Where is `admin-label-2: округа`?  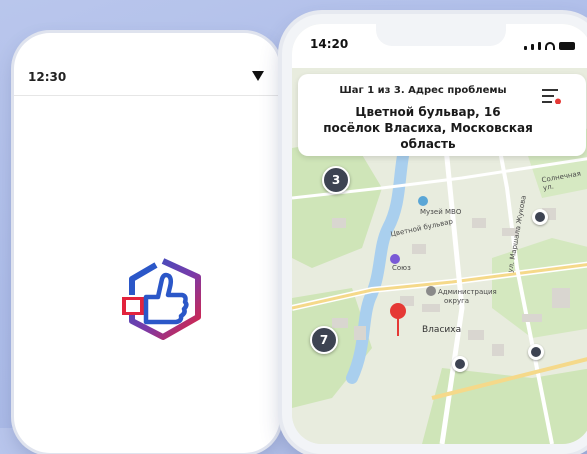 admin-label-2: округа is located at coordinates (457, 301).